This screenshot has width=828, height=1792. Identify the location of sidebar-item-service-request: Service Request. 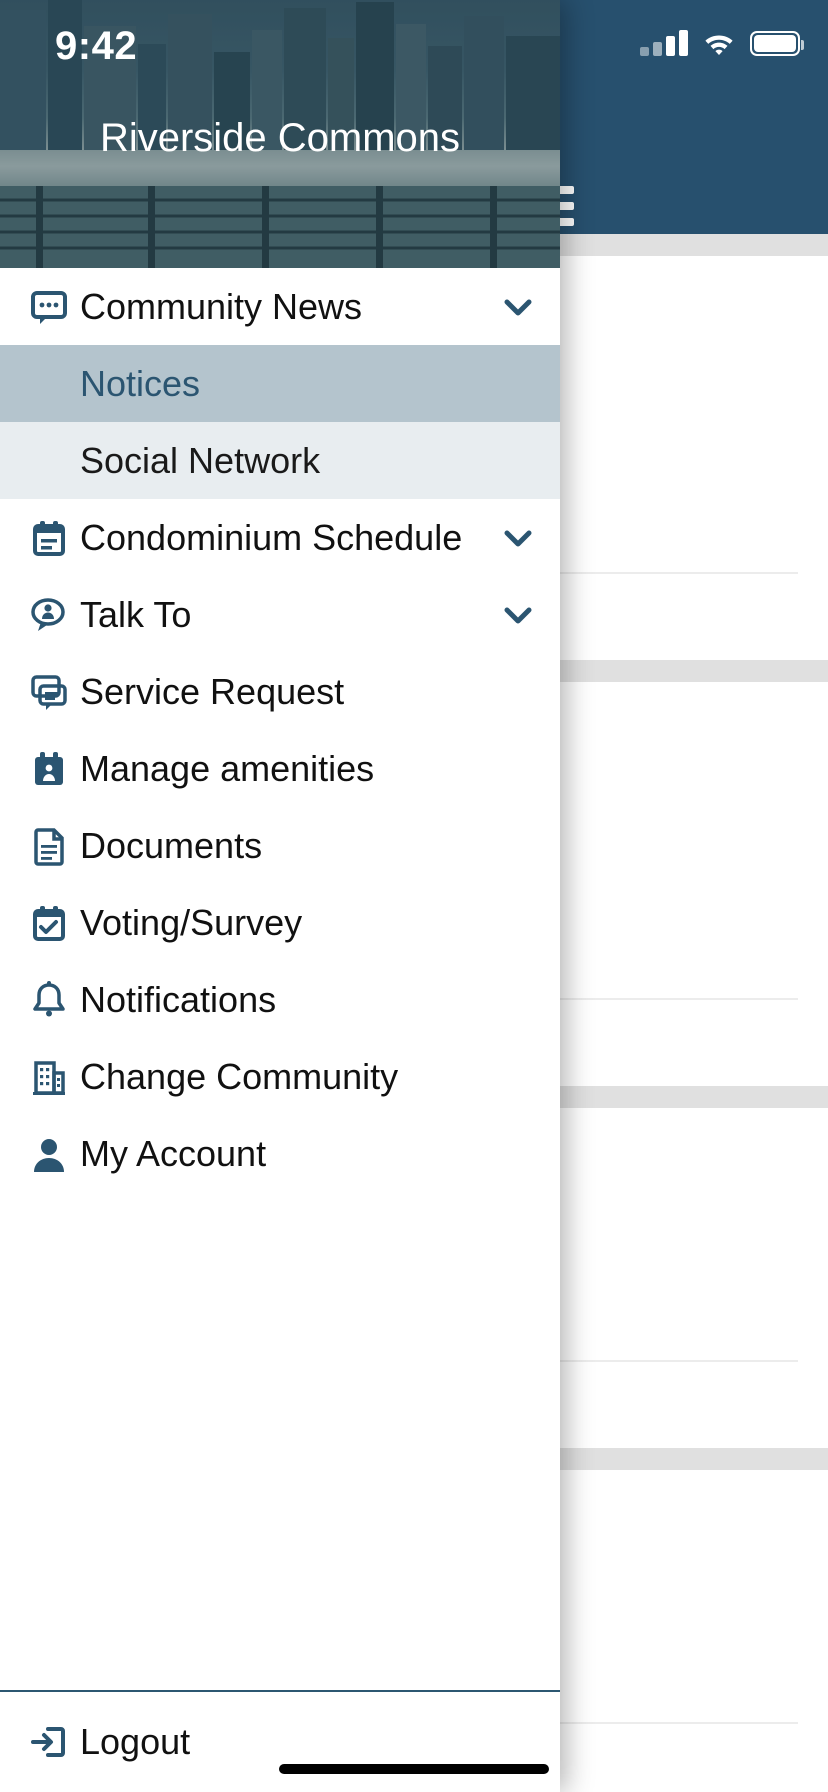
(280, 691).